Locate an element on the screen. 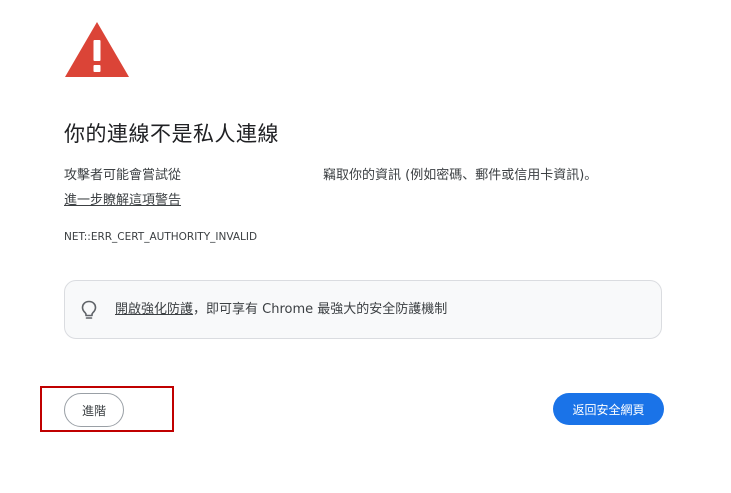 The image size is (731, 493). enhanced-protection-callout: 開啟強化防護，即可享有 Chrome 最強大的安全防護機制 is located at coordinates (363, 309).